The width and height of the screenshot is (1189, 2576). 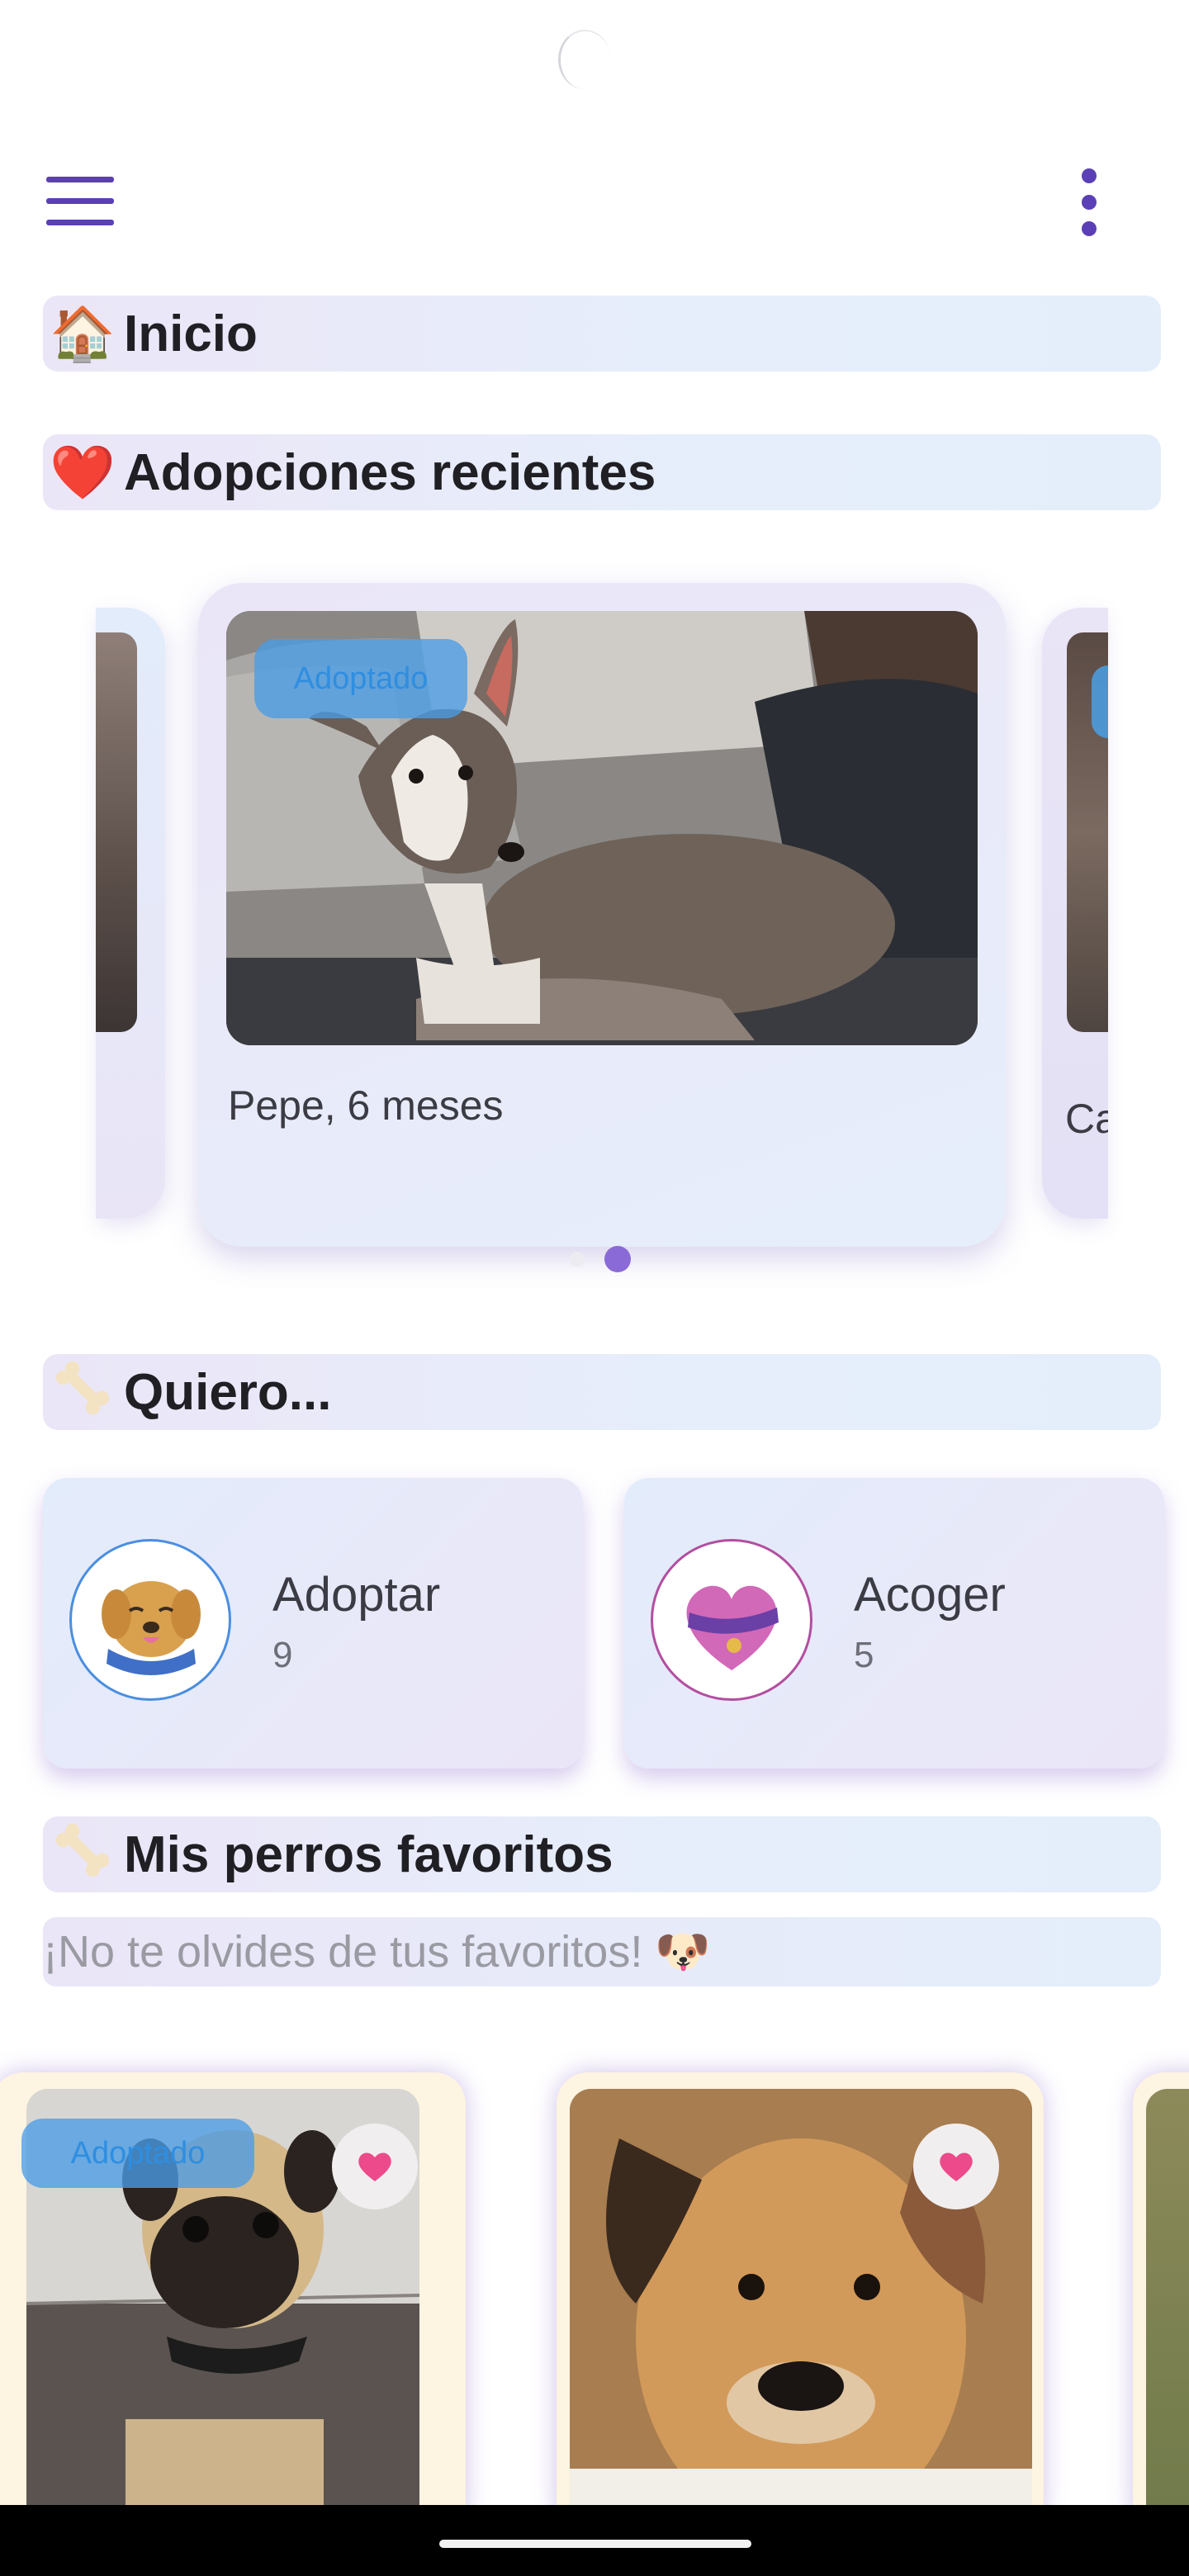 I want to click on section-title: Inicio, so click(x=191, y=333).